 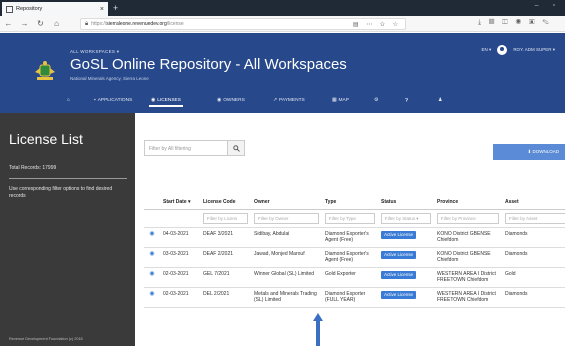 I want to click on briefcase-icon: ▪, so click(x=95, y=100).